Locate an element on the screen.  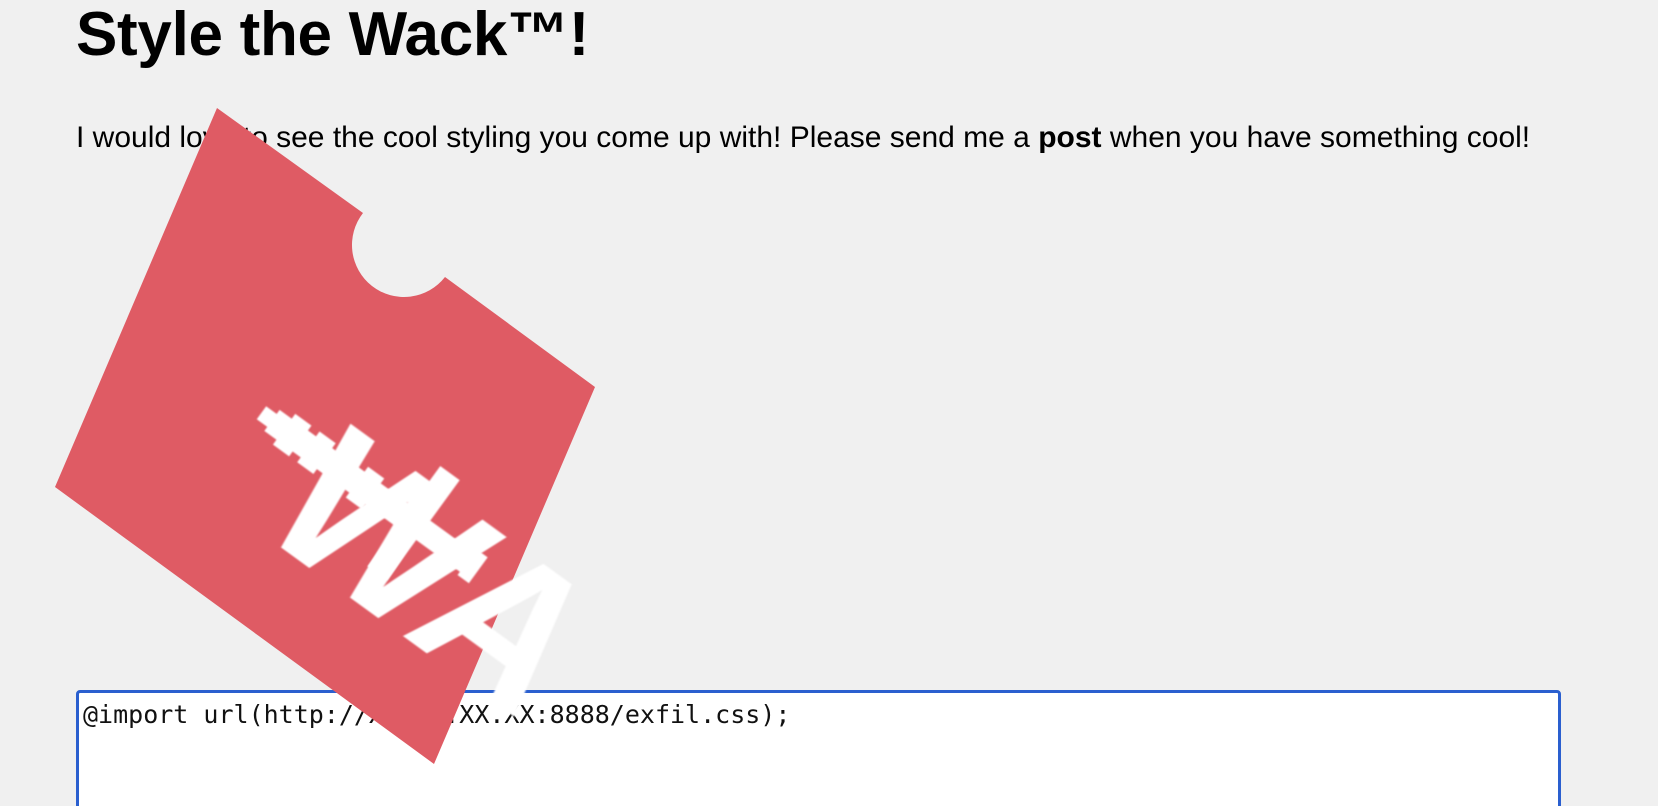
css-textarea is located at coordinates (818, 748).